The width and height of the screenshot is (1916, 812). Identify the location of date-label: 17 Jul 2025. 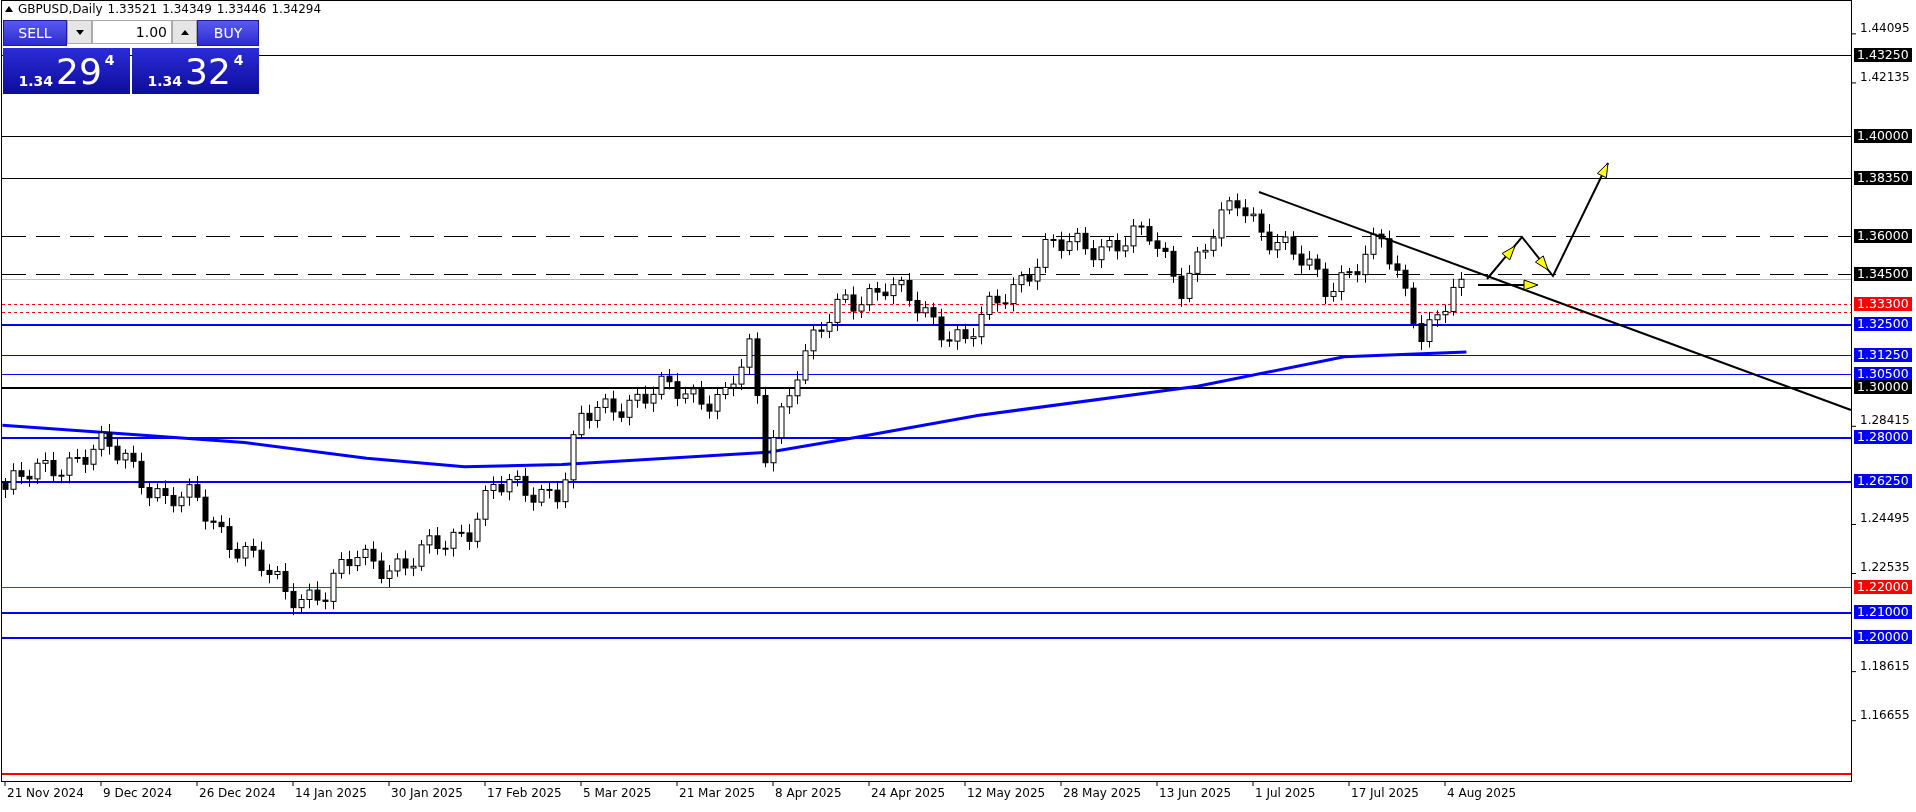
(1385, 793).